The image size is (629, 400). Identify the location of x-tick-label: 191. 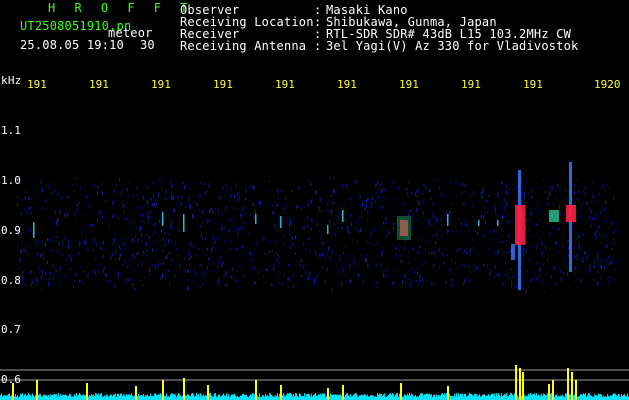
(37, 84).